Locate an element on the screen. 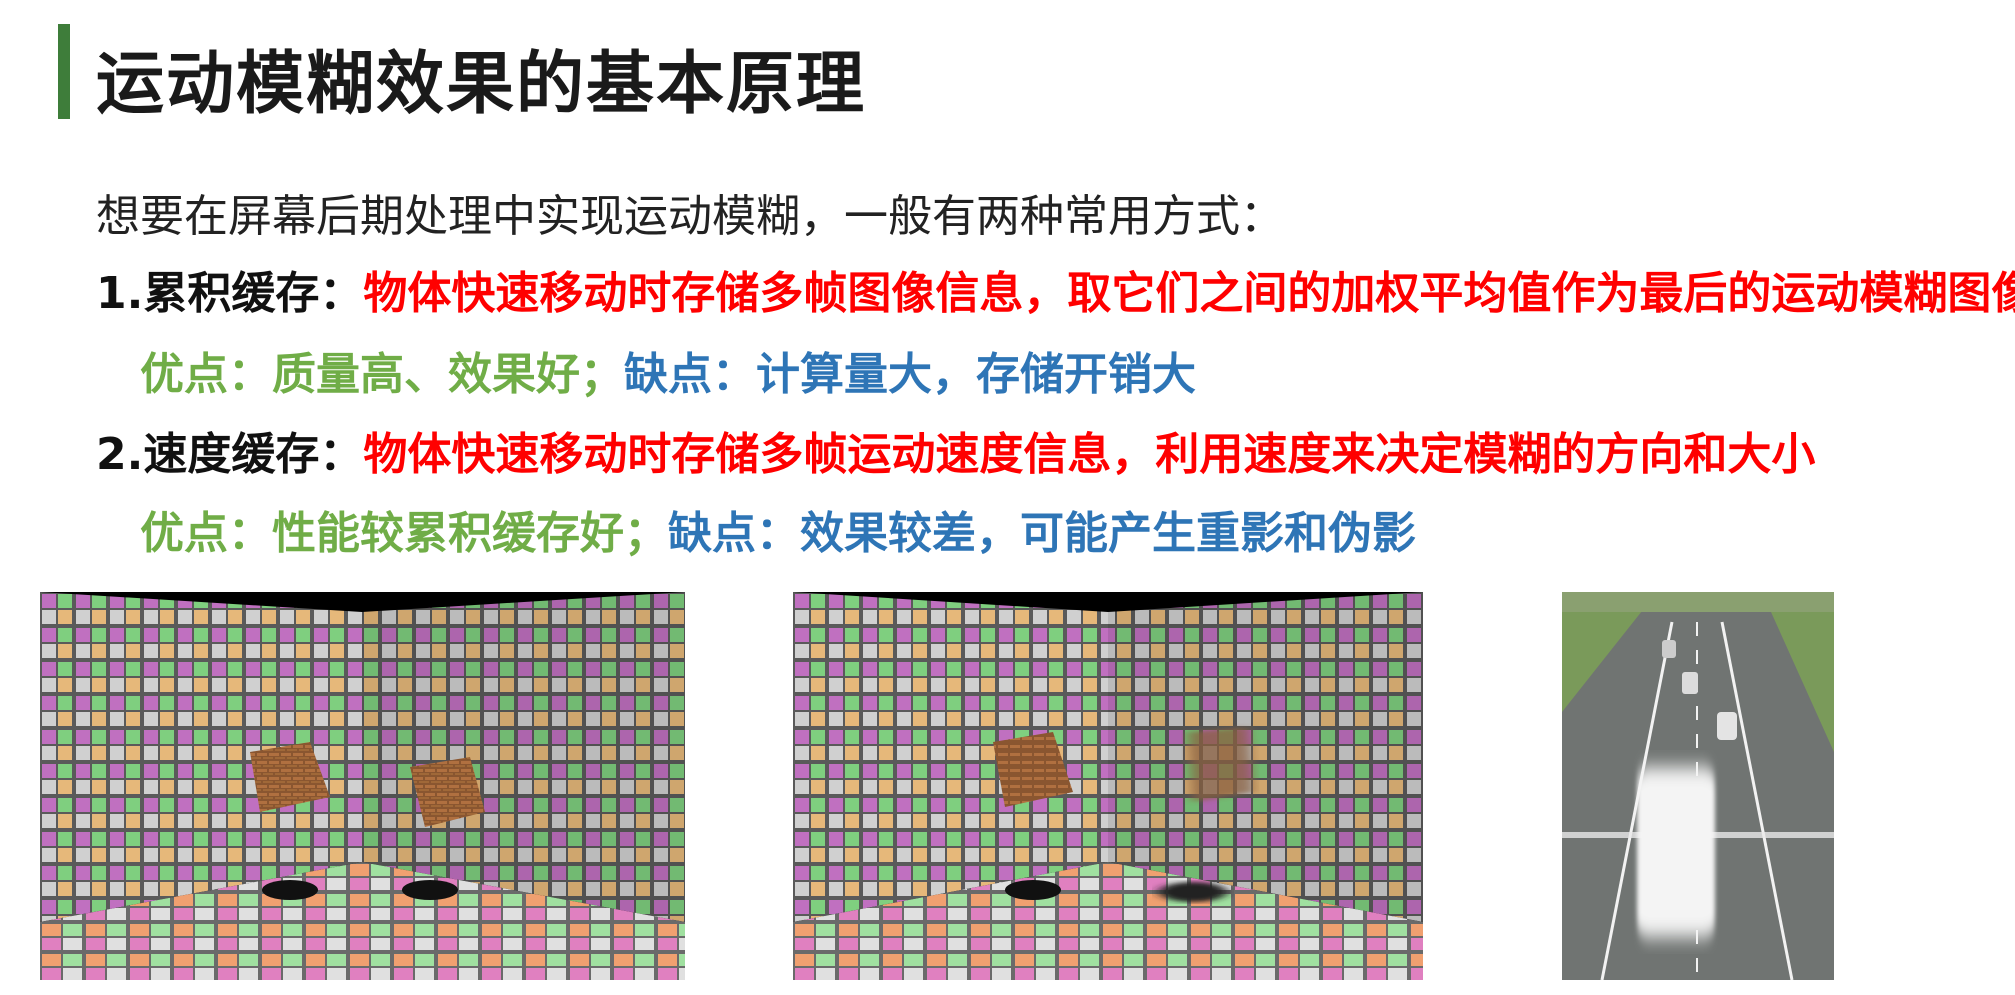 The width and height of the screenshot is (2015, 995). method2-line: 2.速度缓存：物体快速移动时存储多帧运动速度信息，利用速度来决定模糊的方向和大小 is located at coordinates (955, 450).